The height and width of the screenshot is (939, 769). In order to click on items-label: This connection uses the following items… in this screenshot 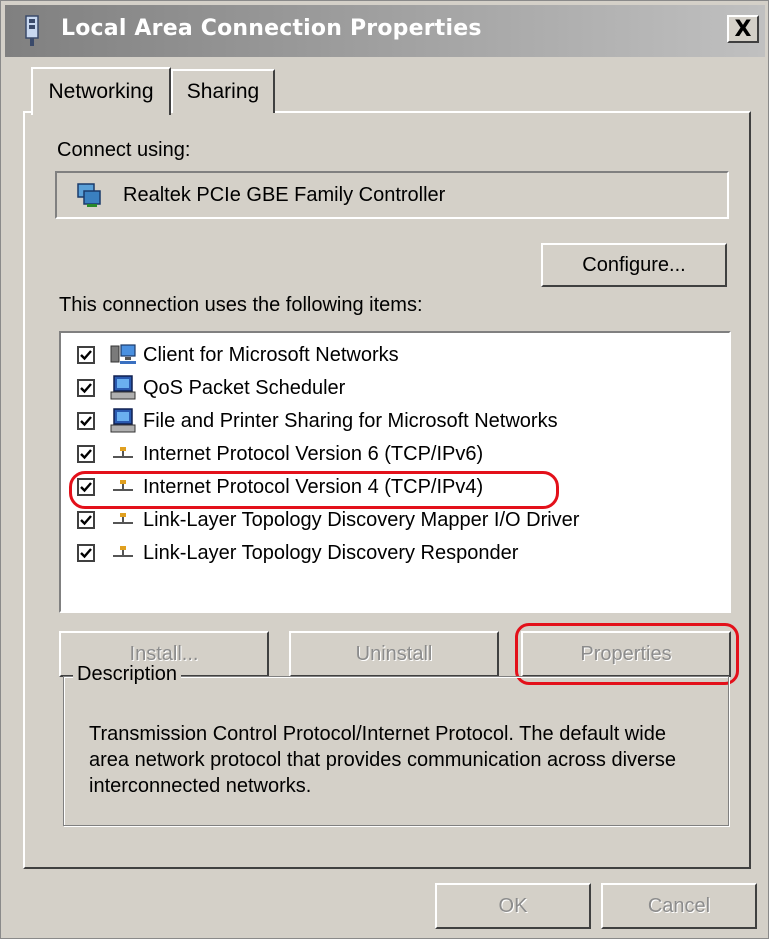, I will do `click(241, 305)`.